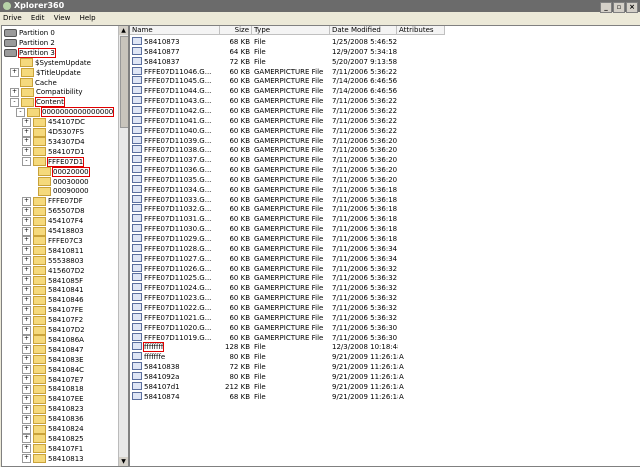 The image size is (640, 467). What do you see at coordinates (53, 370) in the screenshot?
I see `tree-item: +5841084C` at bounding box center [53, 370].